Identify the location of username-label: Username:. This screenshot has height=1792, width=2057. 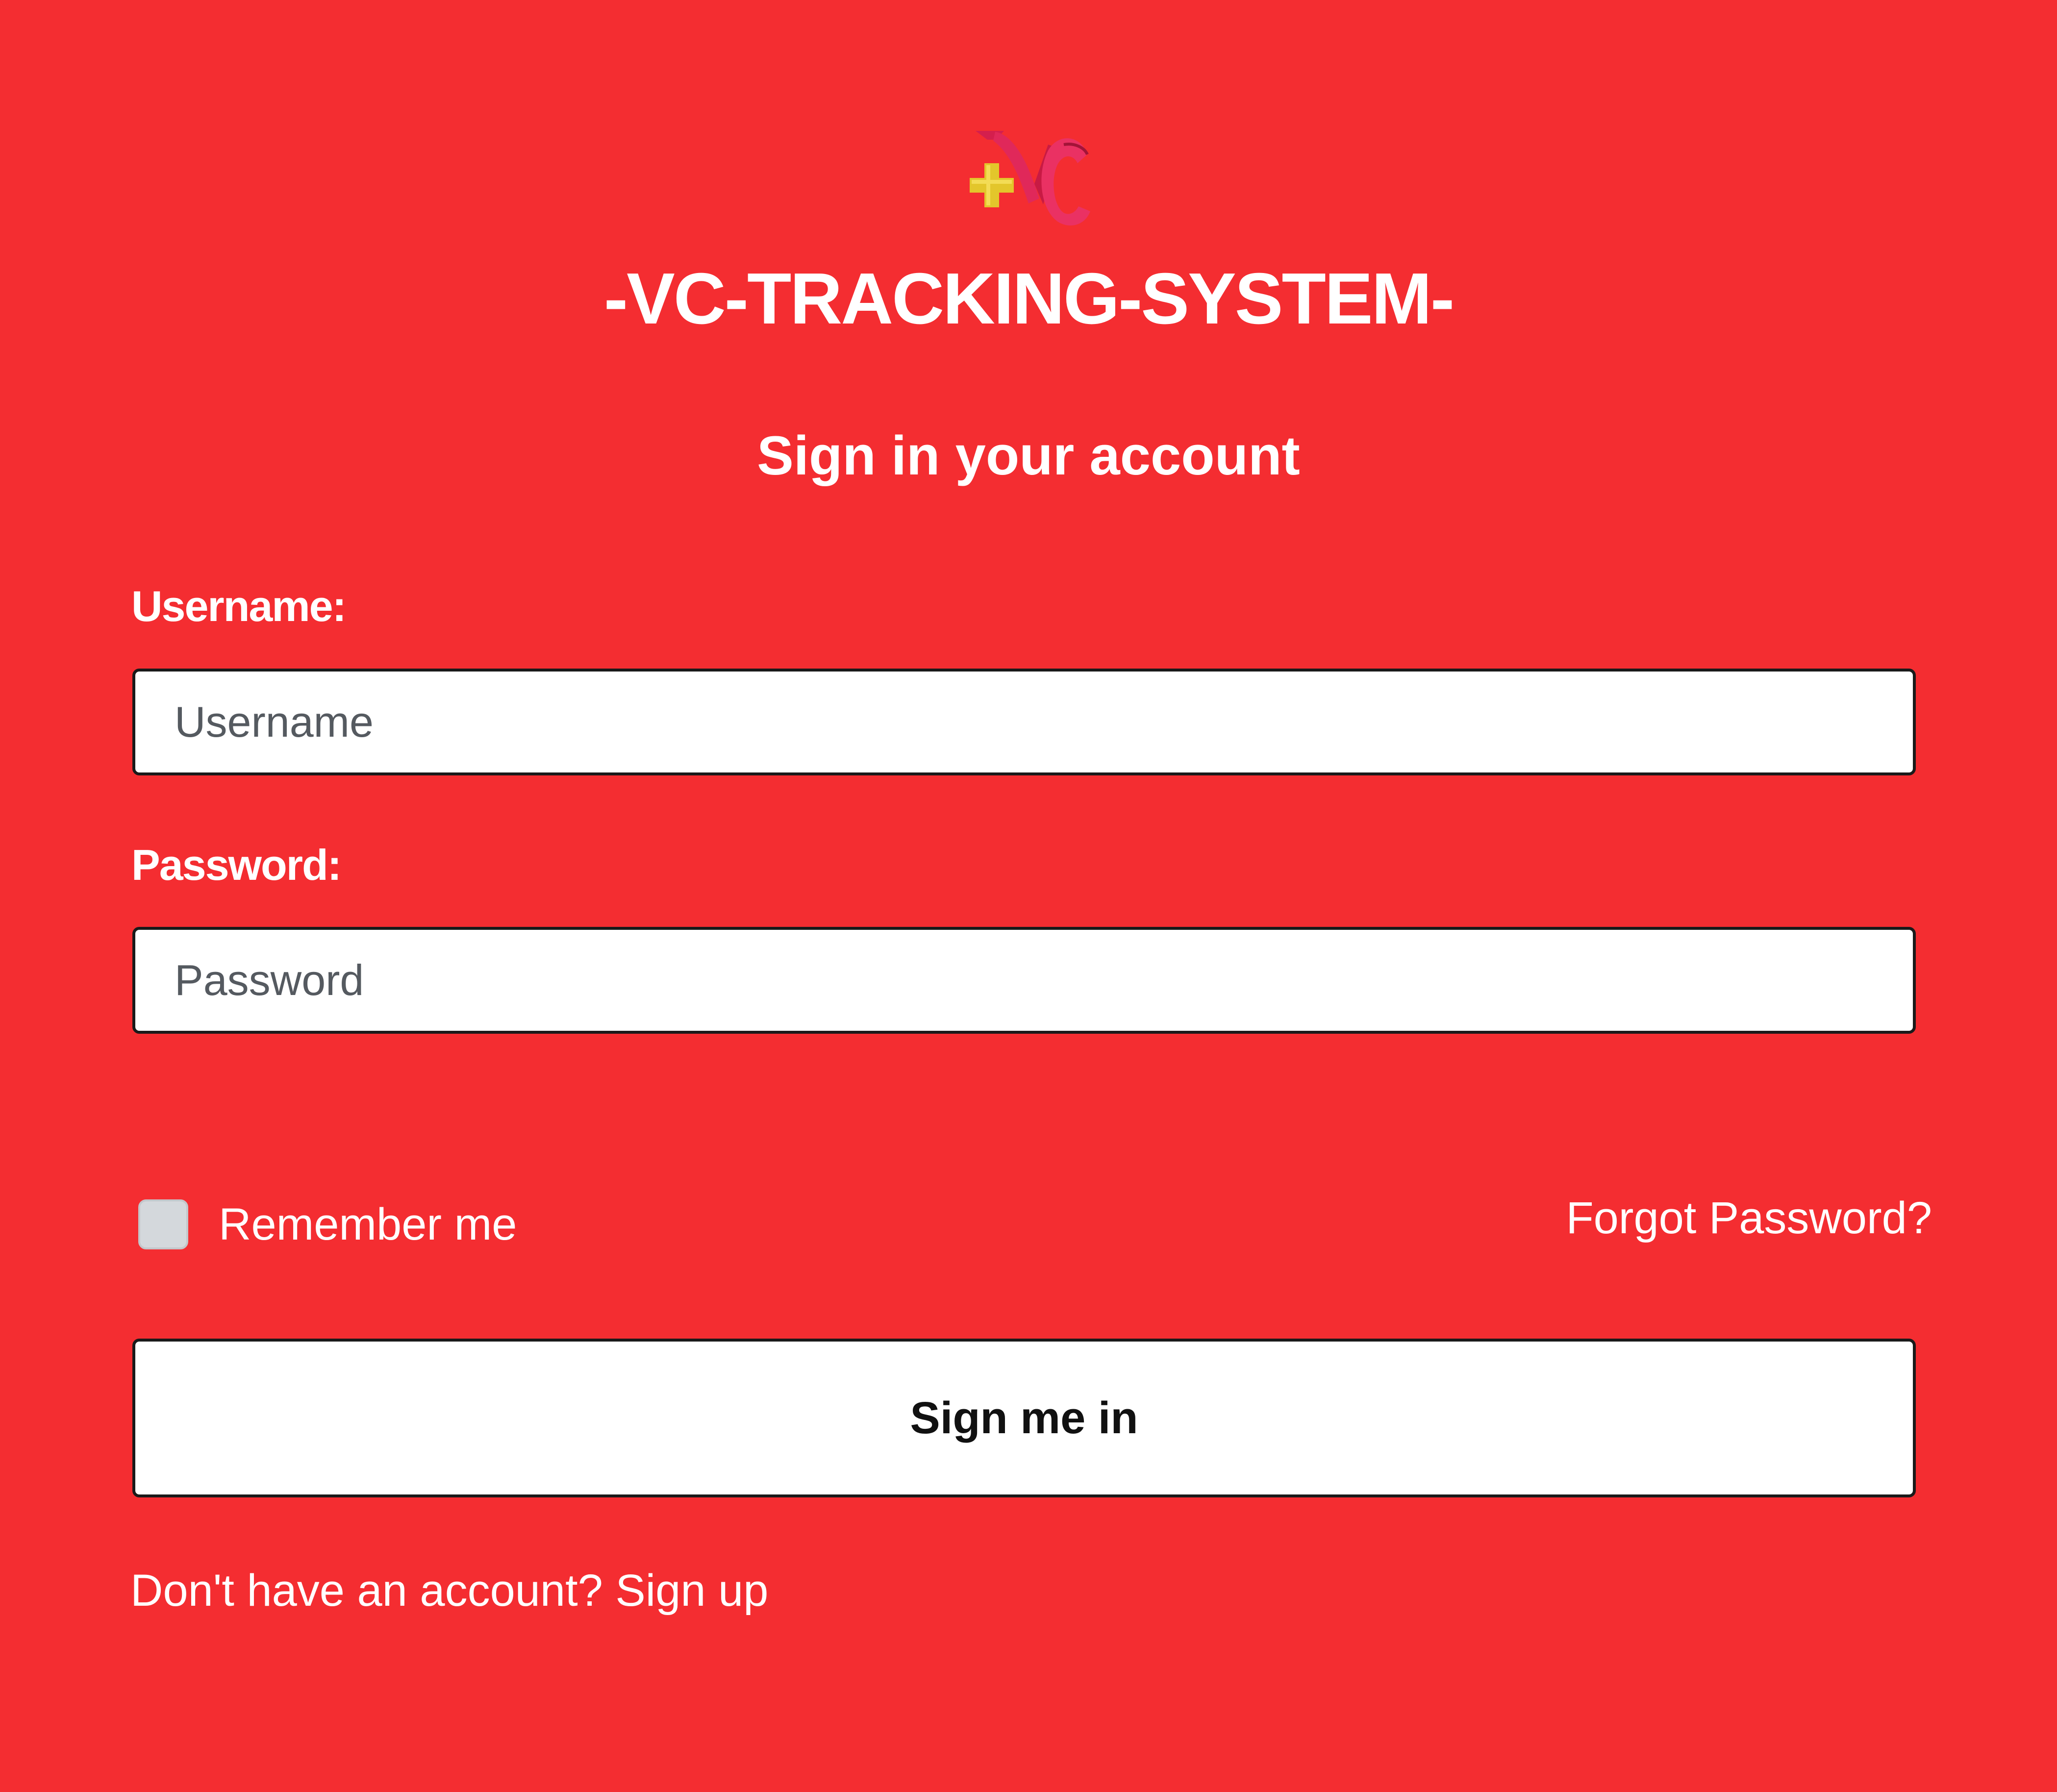
(239, 606).